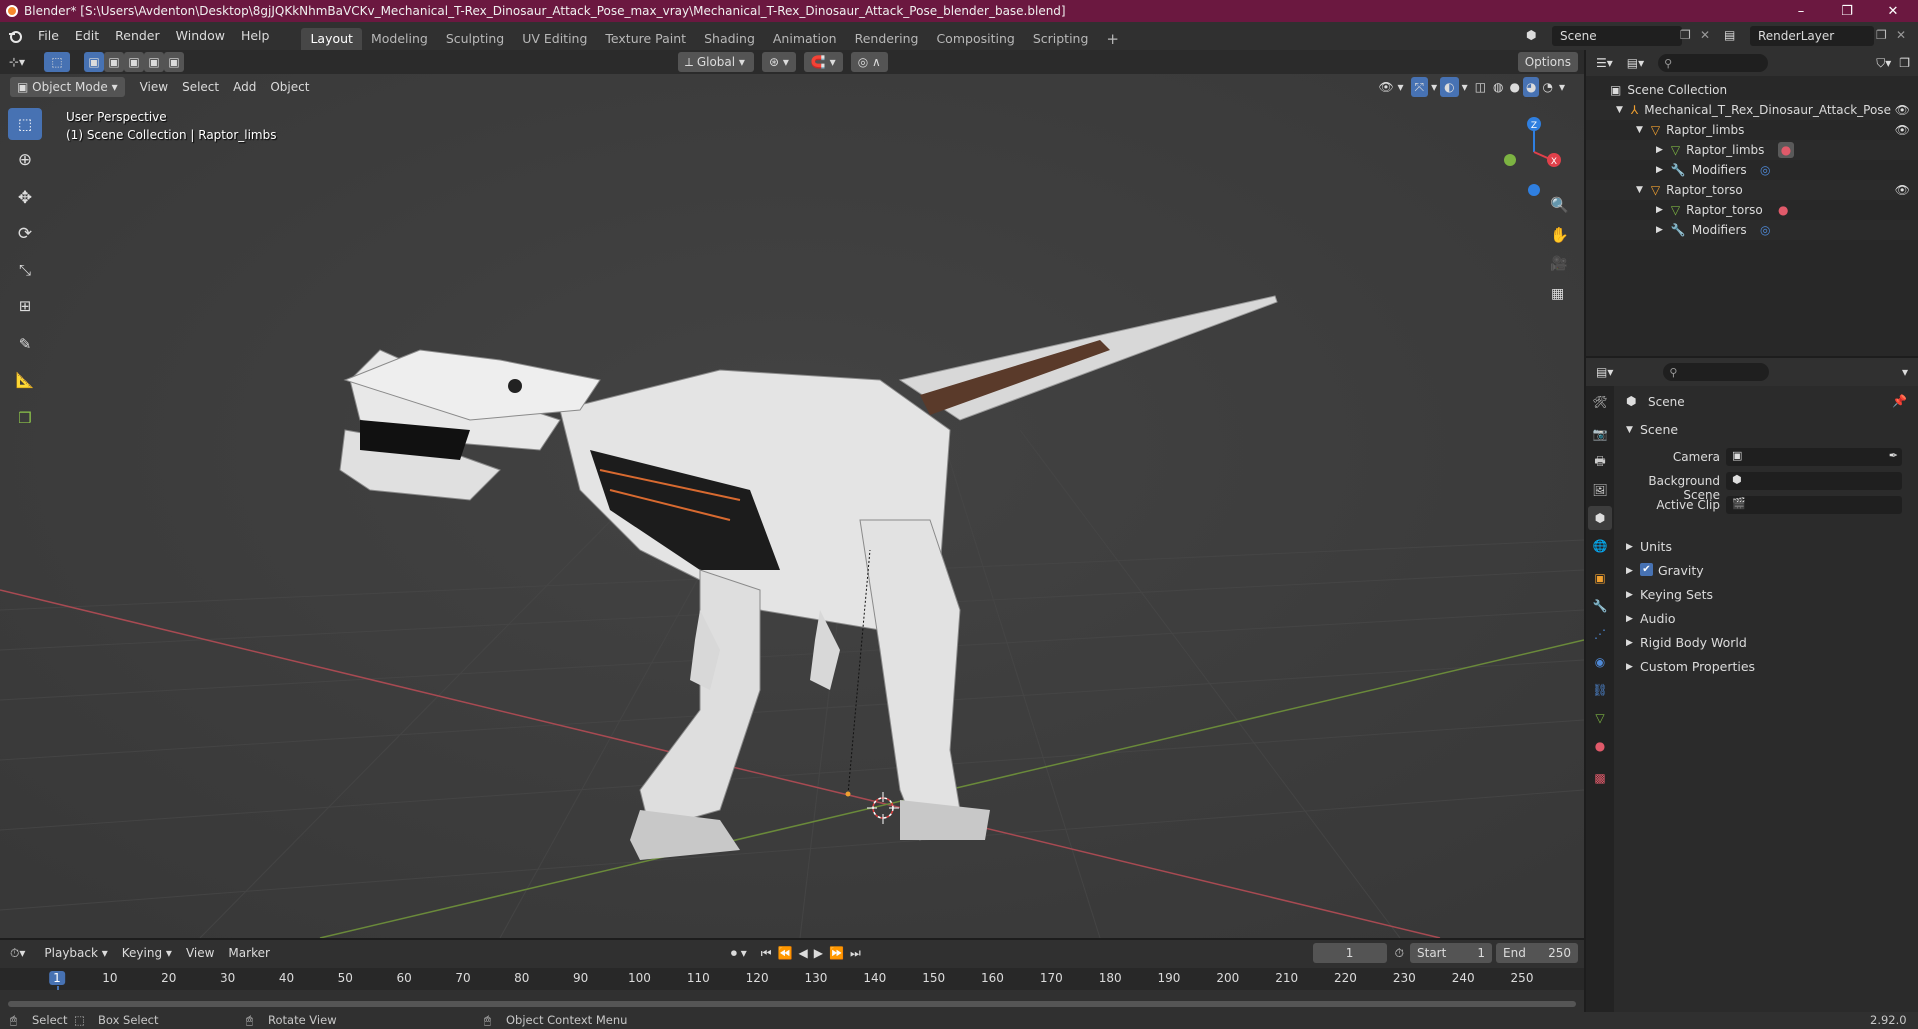 This screenshot has height=1029, width=1918. What do you see at coordinates (248, 953) in the screenshot?
I see `menu-marker: Marker` at bounding box center [248, 953].